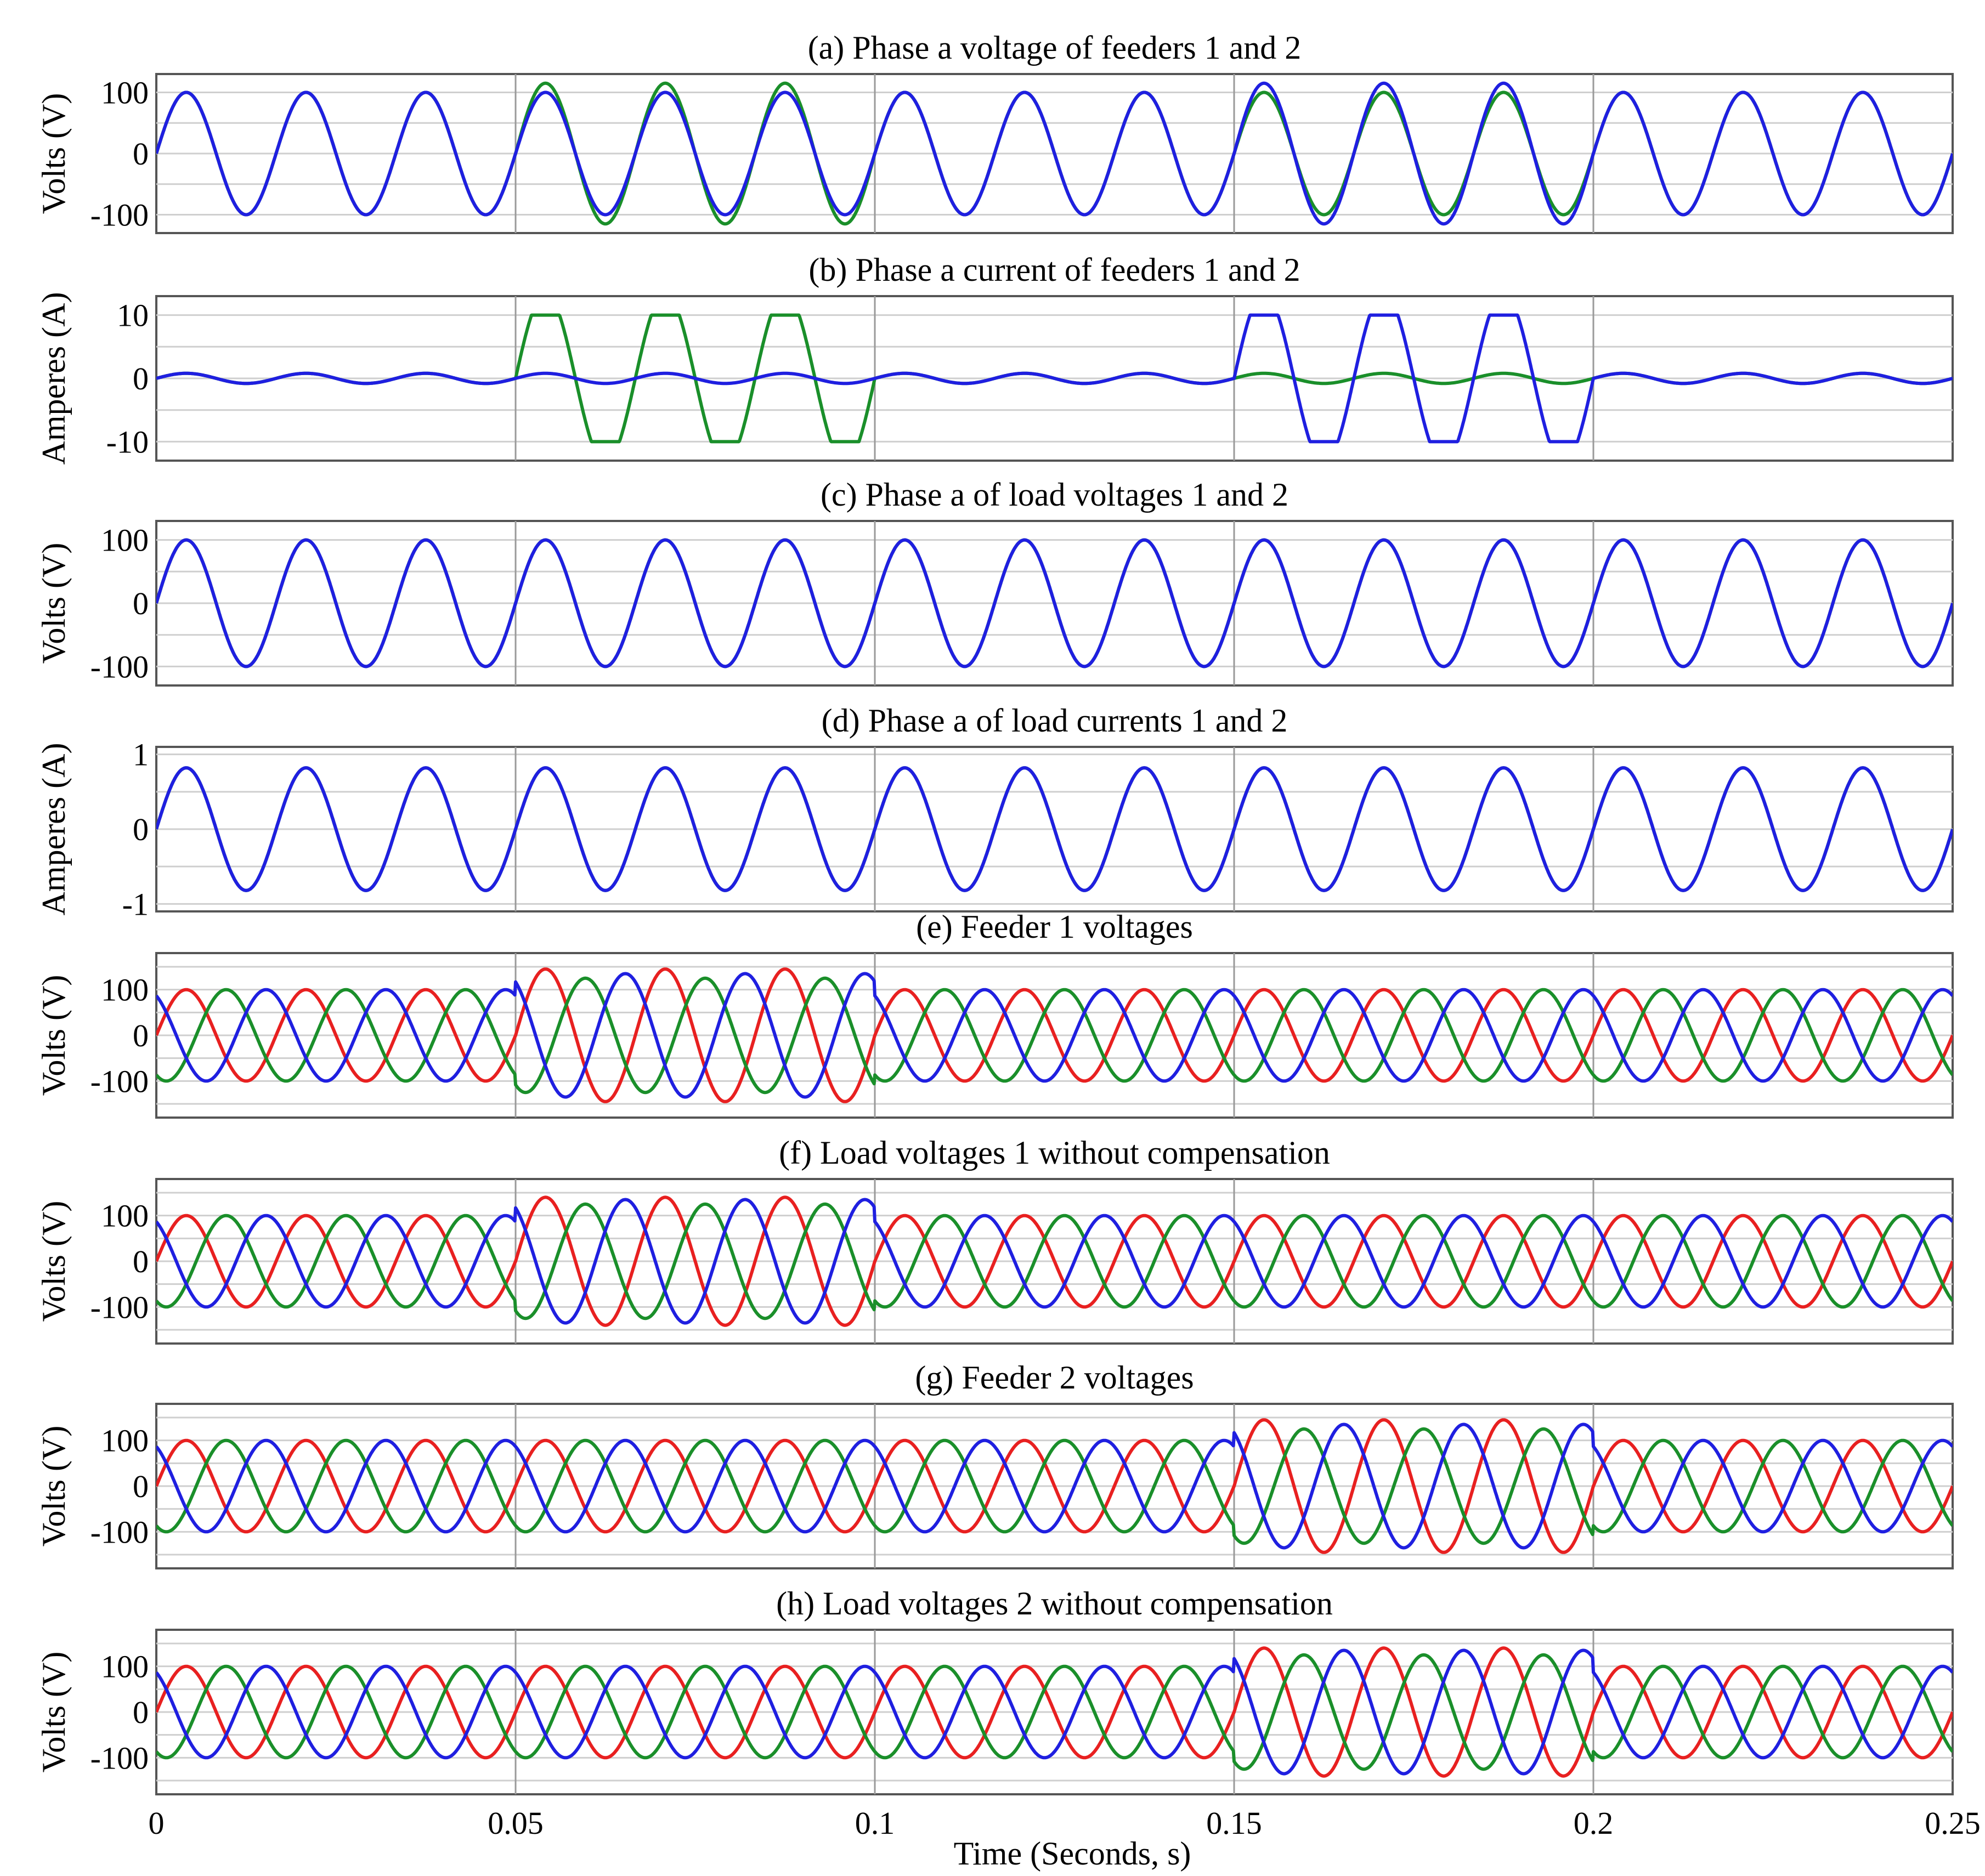 This screenshot has width=1985, height=1876. What do you see at coordinates (1054, 927) in the screenshot?
I see `panel-title-e: (e) Feeder 1 voltages` at bounding box center [1054, 927].